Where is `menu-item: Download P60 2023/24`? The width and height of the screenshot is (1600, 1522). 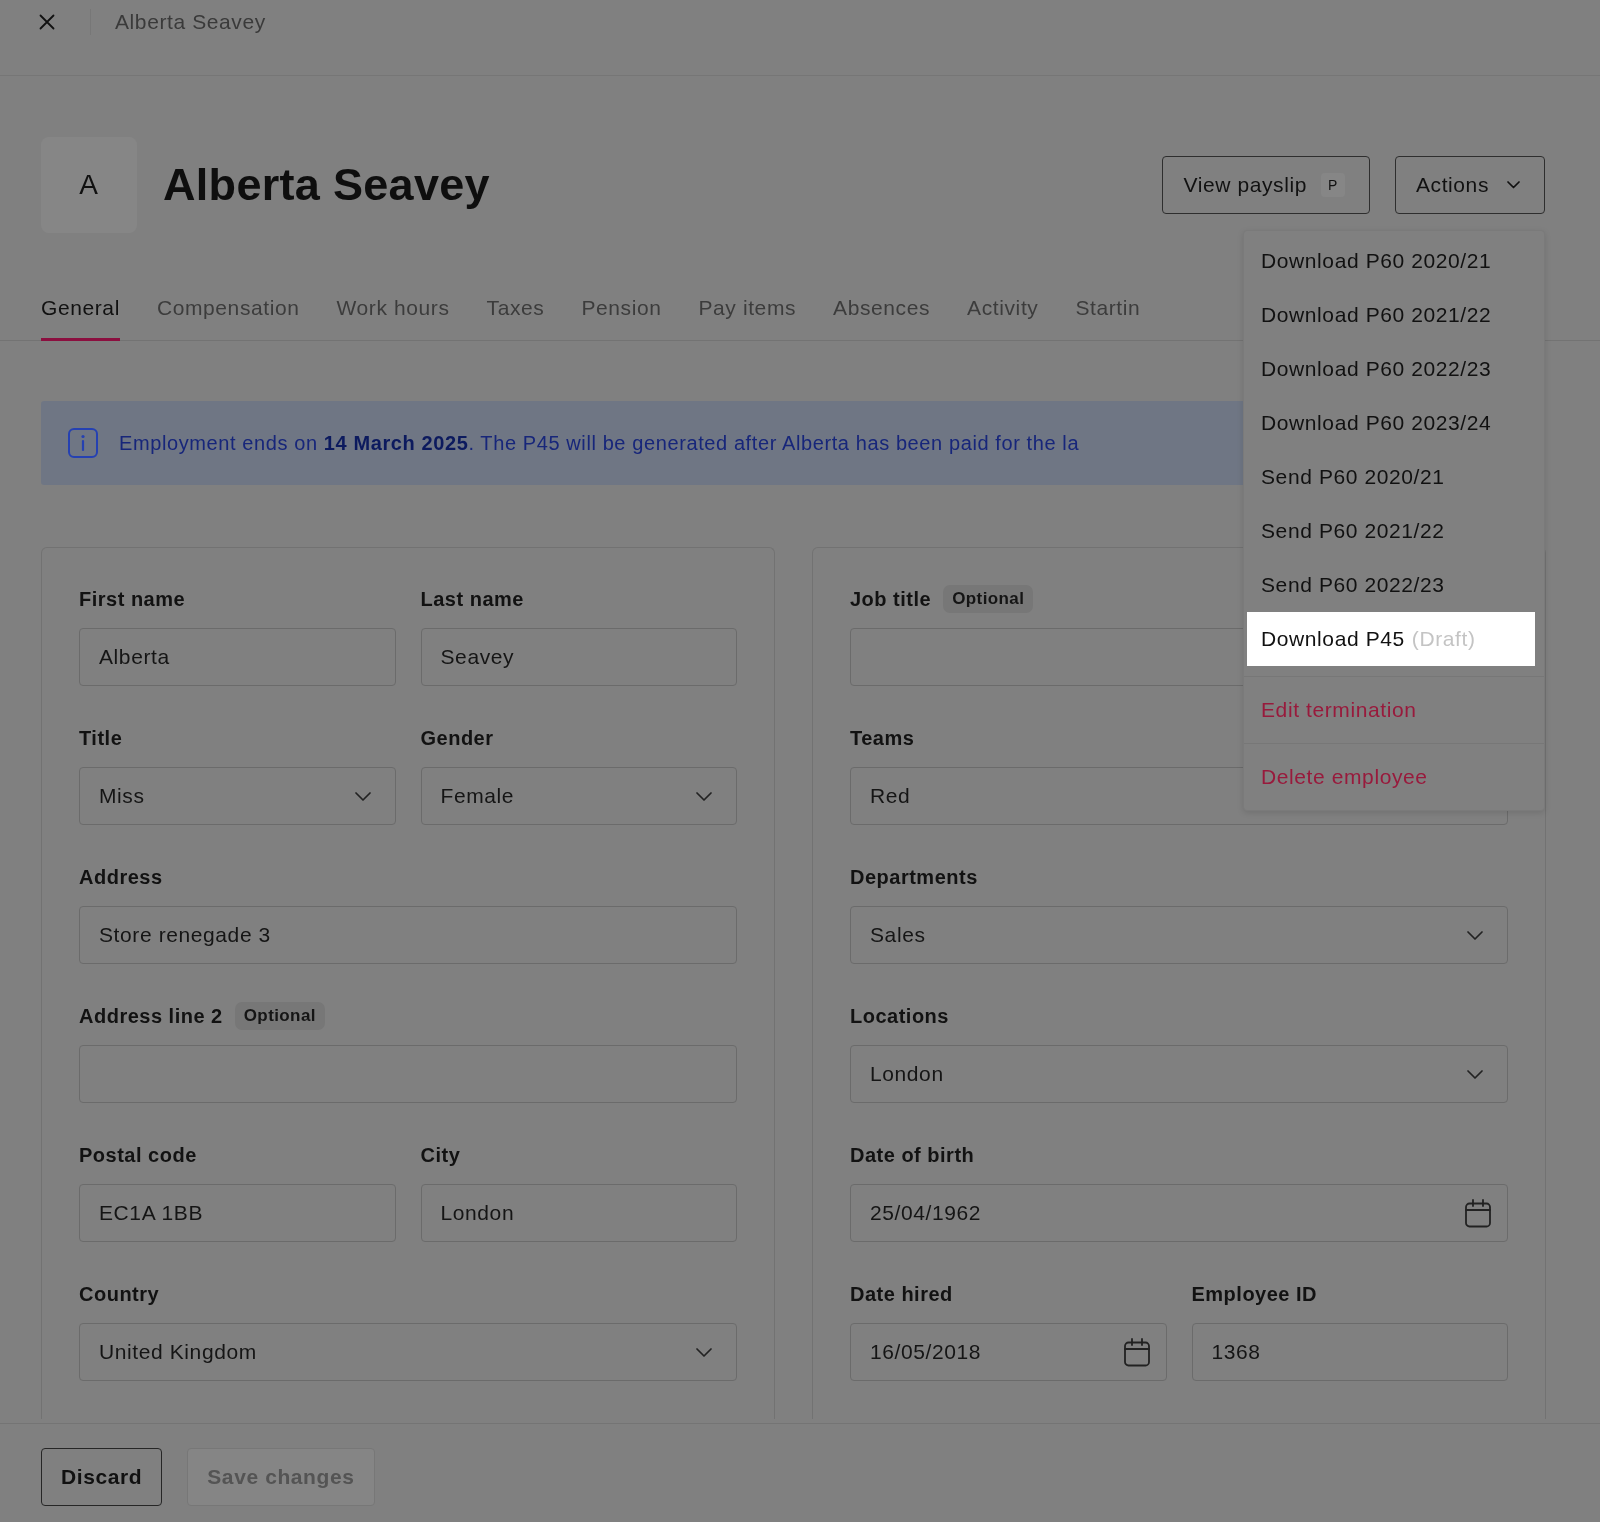 menu-item: Download P60 2023/24 is located at coordinates (1391, 423).